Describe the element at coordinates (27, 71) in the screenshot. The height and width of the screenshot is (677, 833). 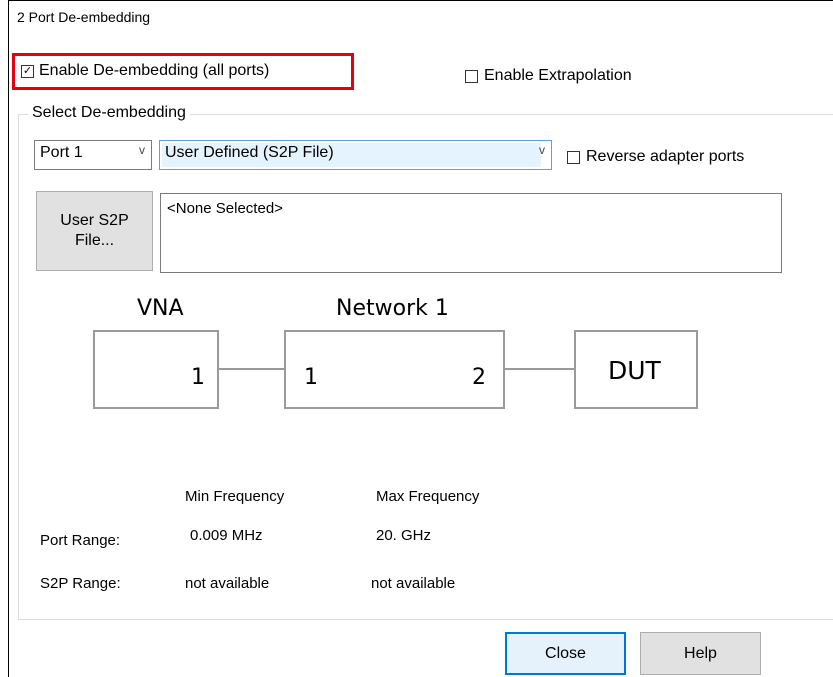
I see `checkbox-checked-icon: ✓` at that location.